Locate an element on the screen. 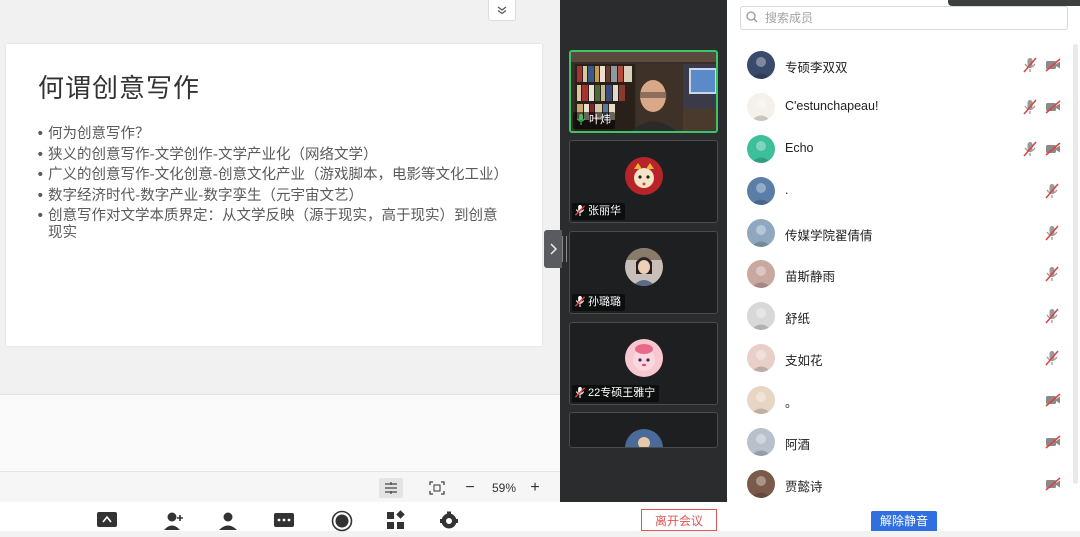 The height and width of the screenshot is (537, 1080). zoom-out-button: − is located at coordinates (470, 488).